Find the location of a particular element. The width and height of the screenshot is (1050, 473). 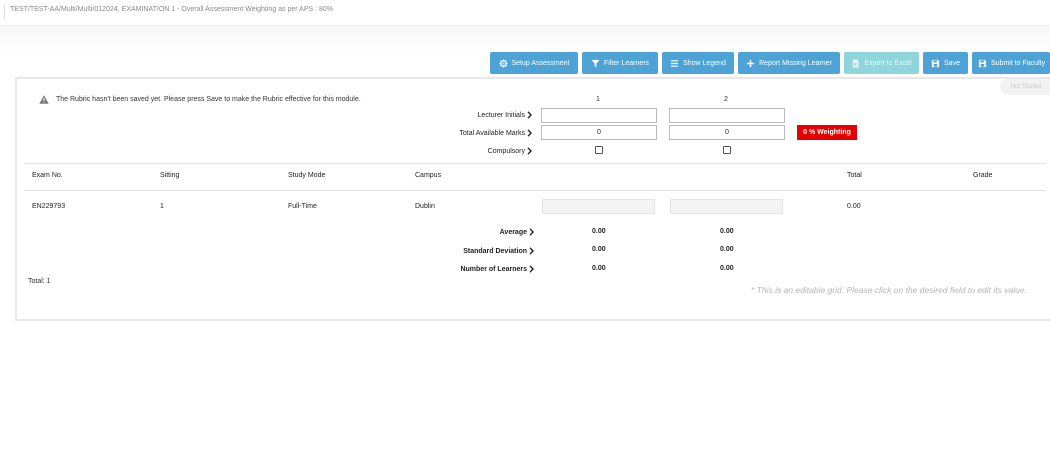

setup-assessment-label: Setup Assessment is located at coordinates (540, 63).